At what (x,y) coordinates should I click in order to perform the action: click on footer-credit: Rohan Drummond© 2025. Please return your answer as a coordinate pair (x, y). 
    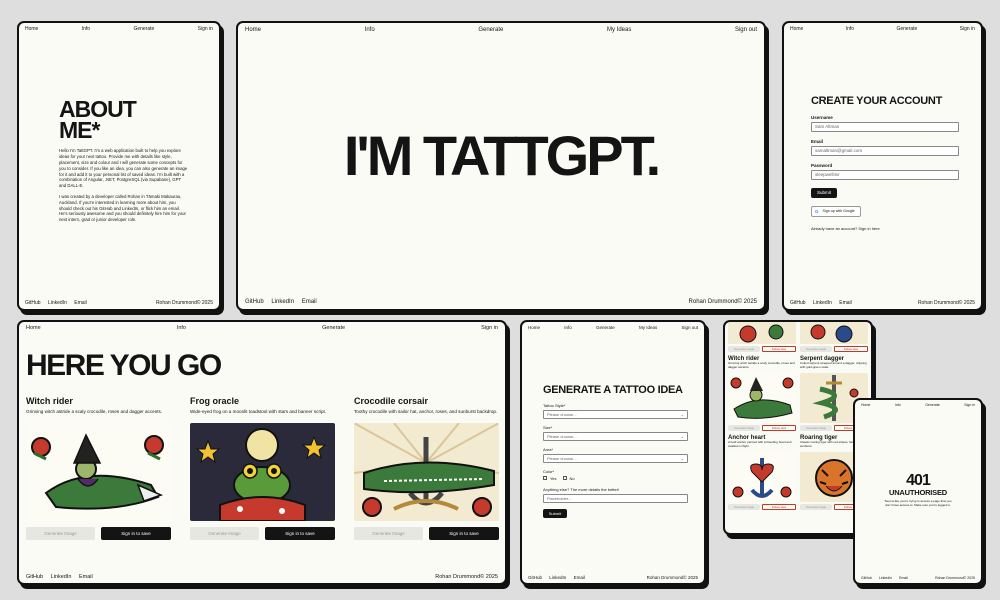
    Looking at the image, I should click on (184, 303).